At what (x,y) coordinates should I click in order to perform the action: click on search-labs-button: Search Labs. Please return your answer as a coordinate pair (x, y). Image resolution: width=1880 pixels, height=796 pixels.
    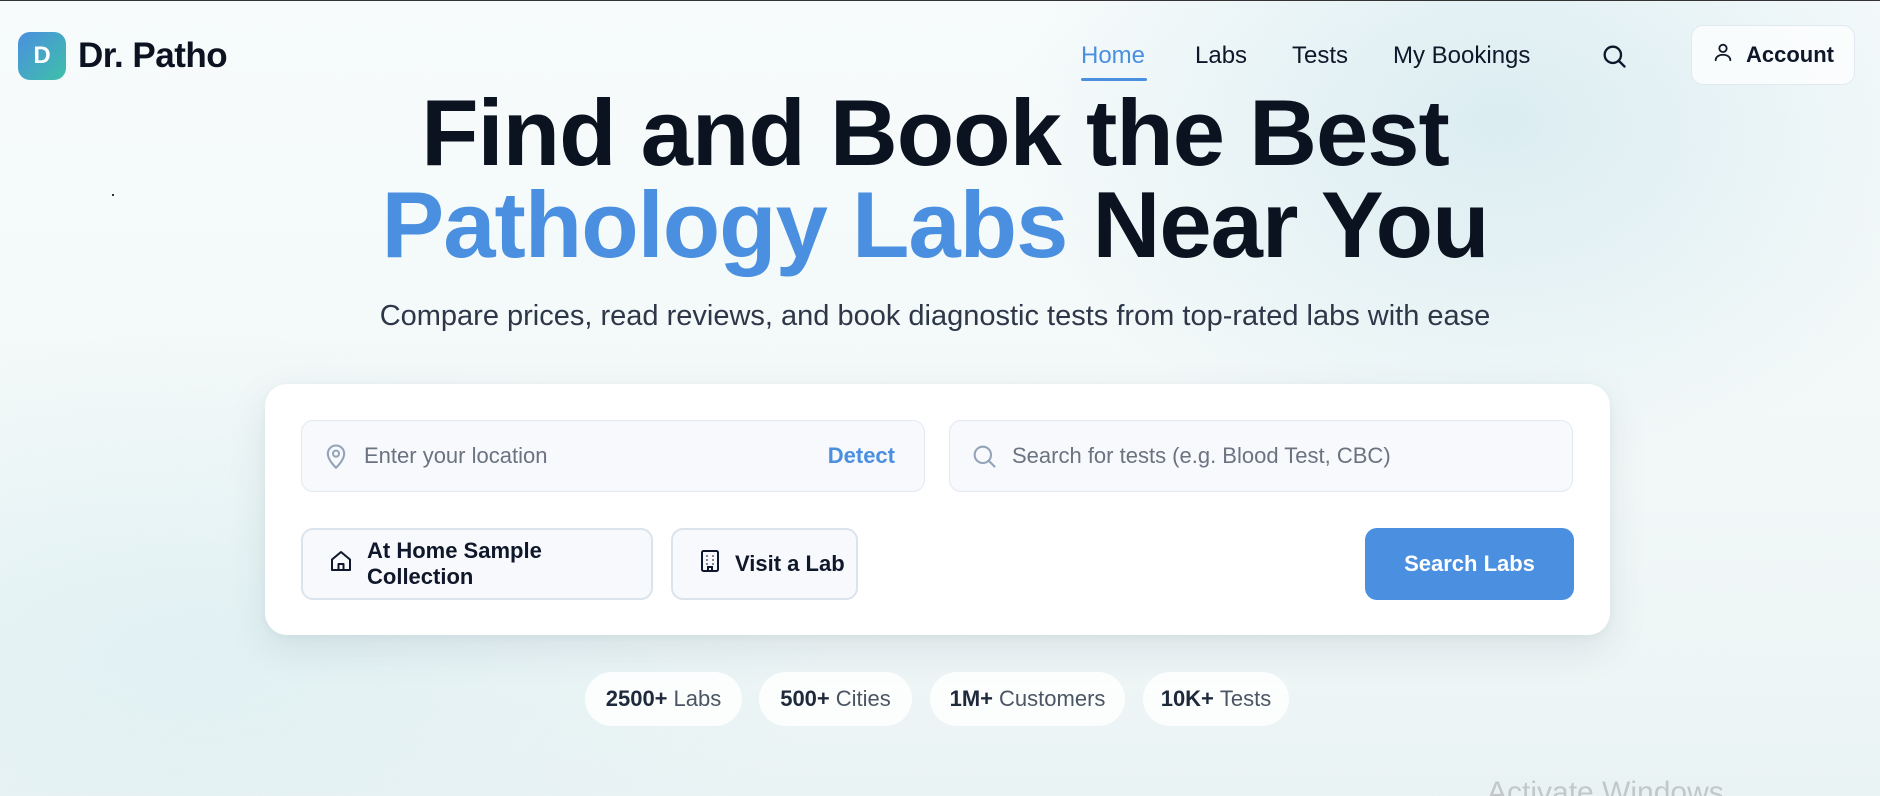
    Looking at the image, I should click on (1469, 564).